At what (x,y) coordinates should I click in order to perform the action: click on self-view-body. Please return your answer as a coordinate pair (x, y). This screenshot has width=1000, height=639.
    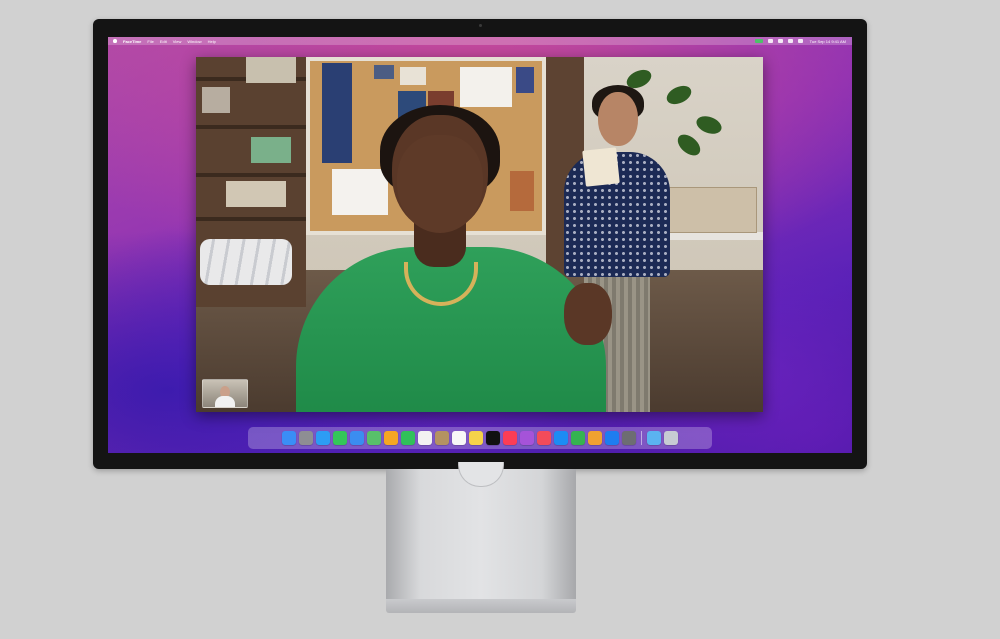
    Looking at the image, I should click on (225, 401).